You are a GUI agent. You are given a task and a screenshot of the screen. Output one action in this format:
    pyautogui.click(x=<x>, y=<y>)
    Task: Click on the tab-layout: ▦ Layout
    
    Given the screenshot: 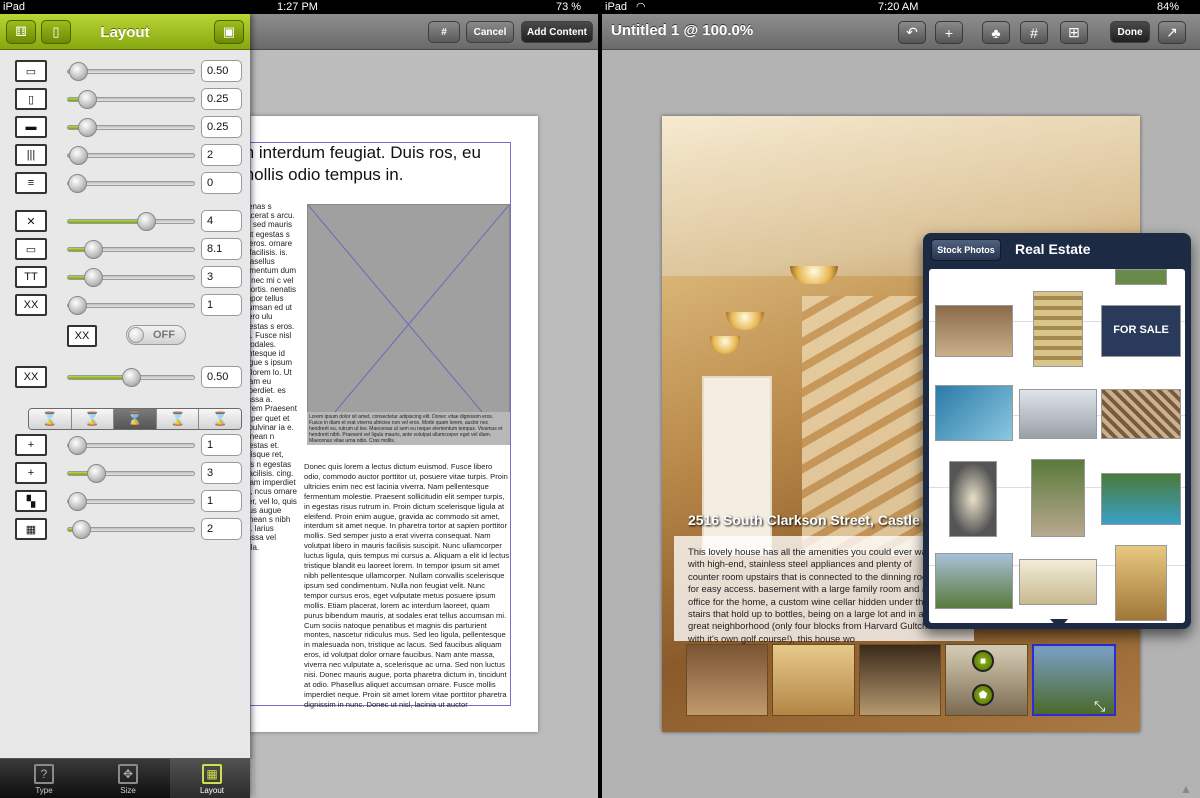 What is the action you would take?
    pyautogui.click(x=212, y=778)
    